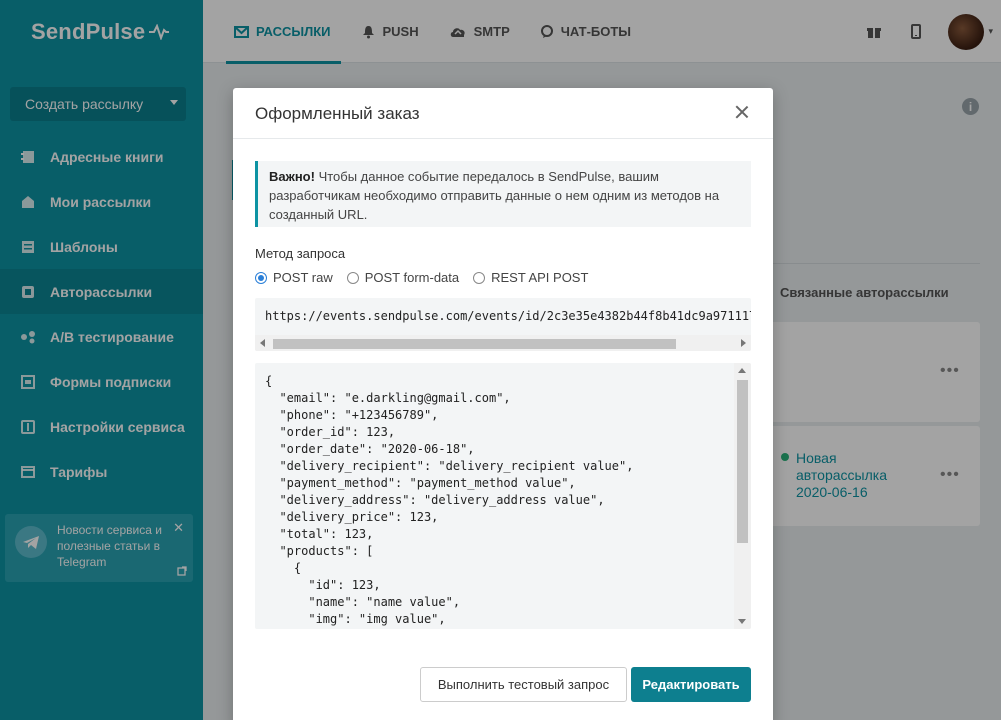 This screenshot has height=720, width=1001. What do you see at coordinates (337, 113) in the screenshot?
I see `modal-title: Оформленный заказ` at bounding box center [337, 113].